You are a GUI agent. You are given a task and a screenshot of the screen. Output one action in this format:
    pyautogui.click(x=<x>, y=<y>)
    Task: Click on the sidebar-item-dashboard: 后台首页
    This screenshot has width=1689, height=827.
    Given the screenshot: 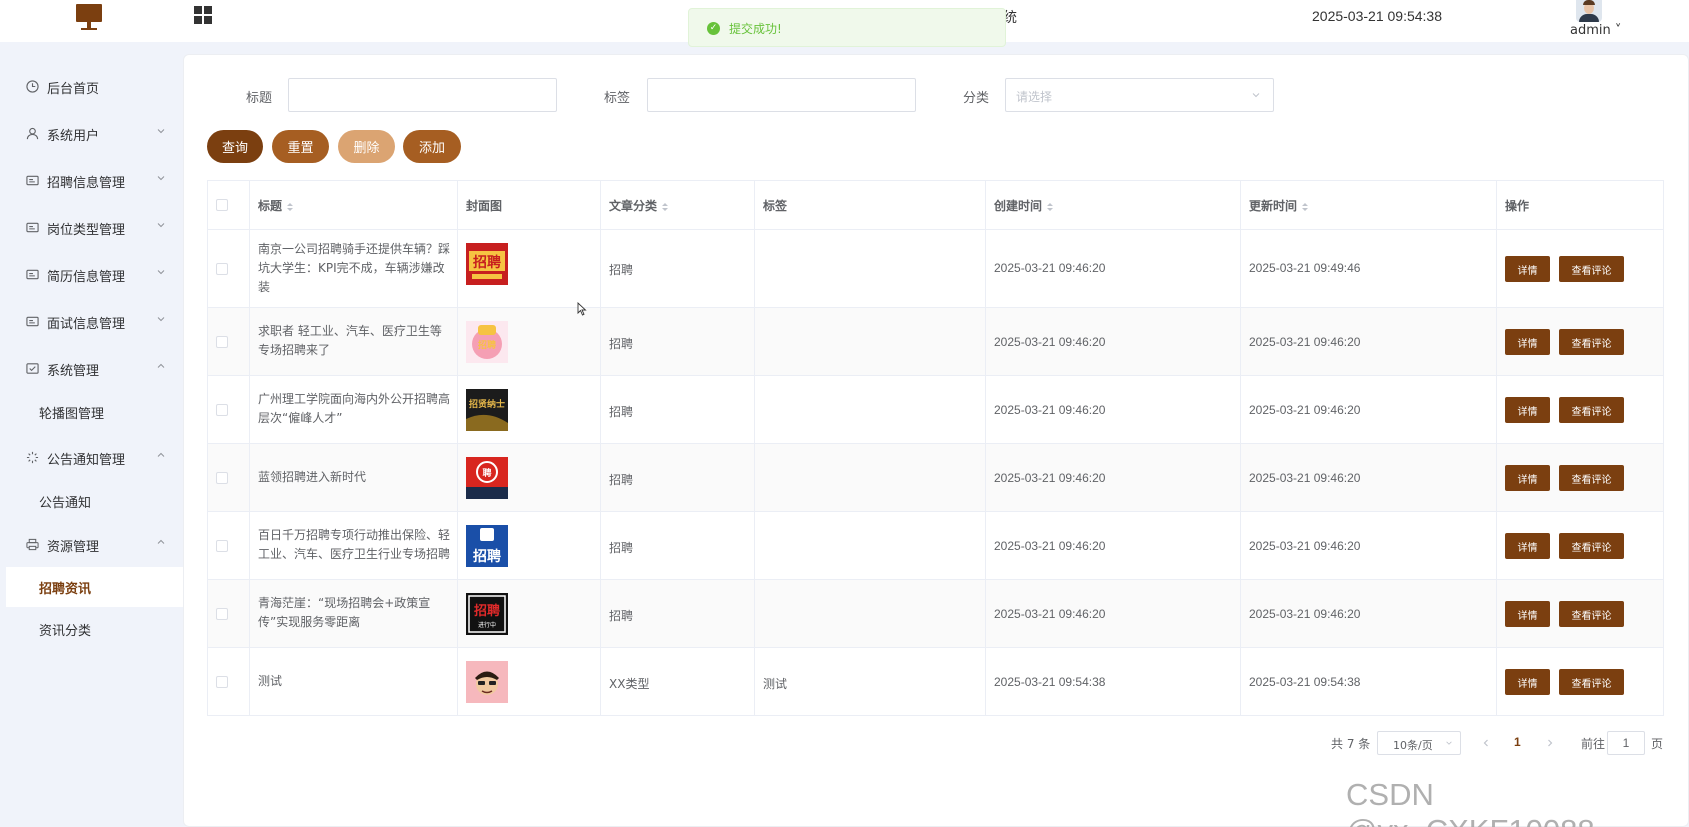 What is the action you would take?
    pyautogui.click(x=91, y=86)
    